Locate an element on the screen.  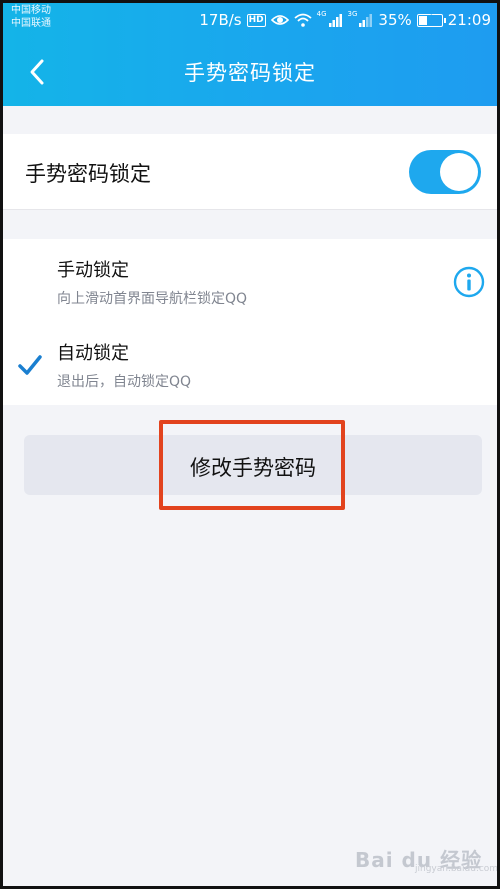
highlight-annotation-box is located at coordinates (252, 465).